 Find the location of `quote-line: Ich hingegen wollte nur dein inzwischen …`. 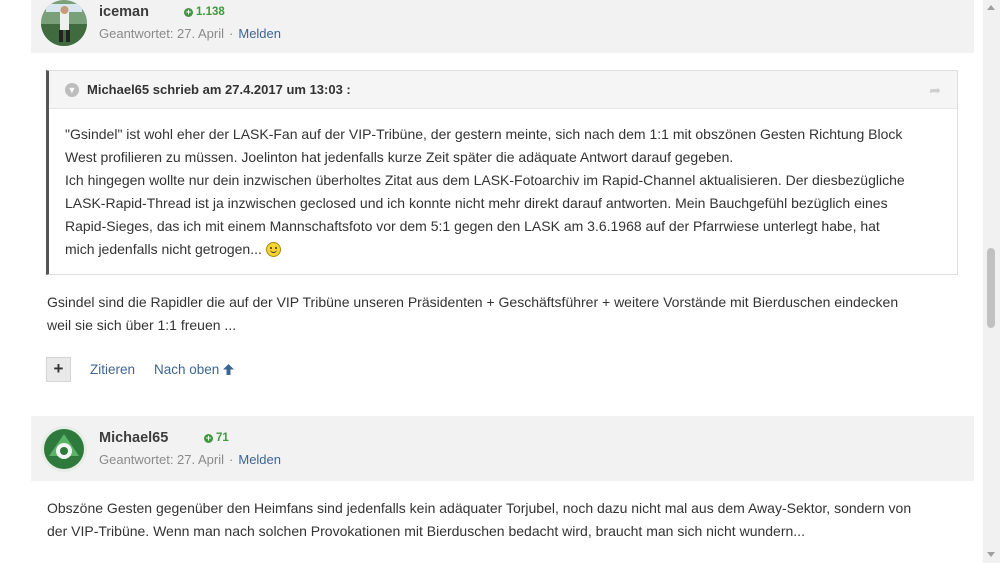

quote-line: Ich hingegen wollte nur dein inzwischen … is located at coordinates (485, 180).